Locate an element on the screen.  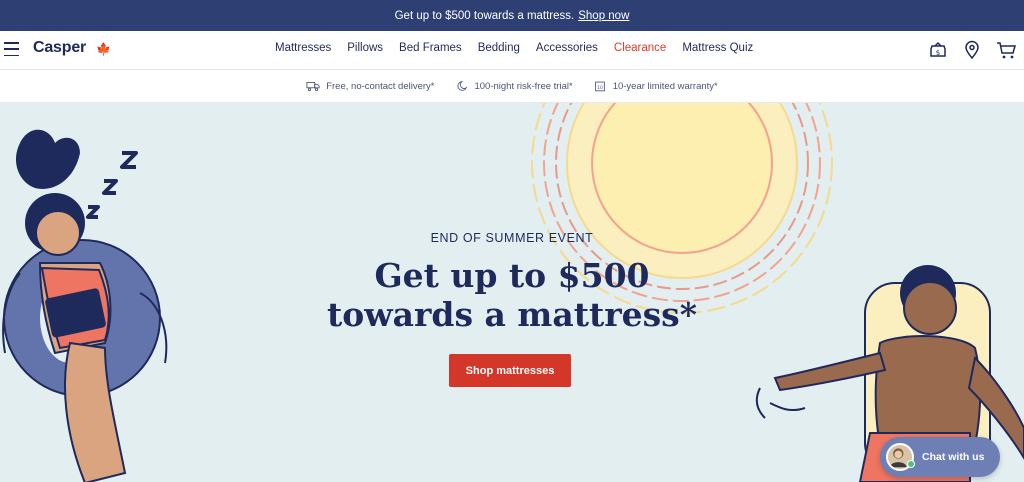
cart-icon is located at coordinates (1006, 50).